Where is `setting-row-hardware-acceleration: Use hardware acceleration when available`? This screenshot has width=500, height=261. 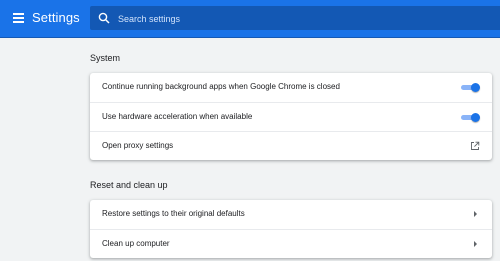 setting-row-hardware-acceleration: Use hardware acceleration when available is located at coordinates (291, 116).